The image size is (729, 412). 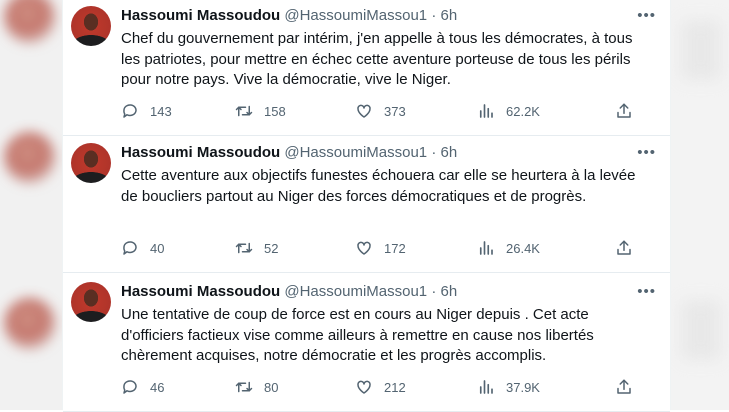 What do you see at coordinates (271, 387) in the screenshot?
I see `retweet-count: 80` at bounding box center [271, 387].